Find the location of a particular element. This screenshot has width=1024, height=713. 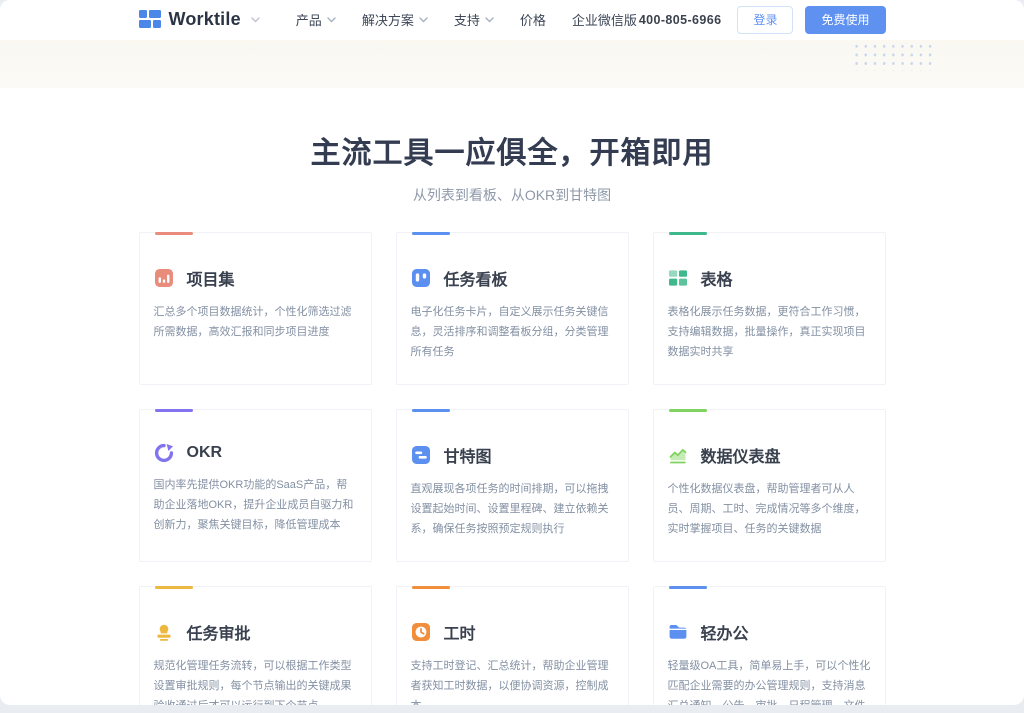

okr-circular-arrow-icon is located at coordinates (163, 453).